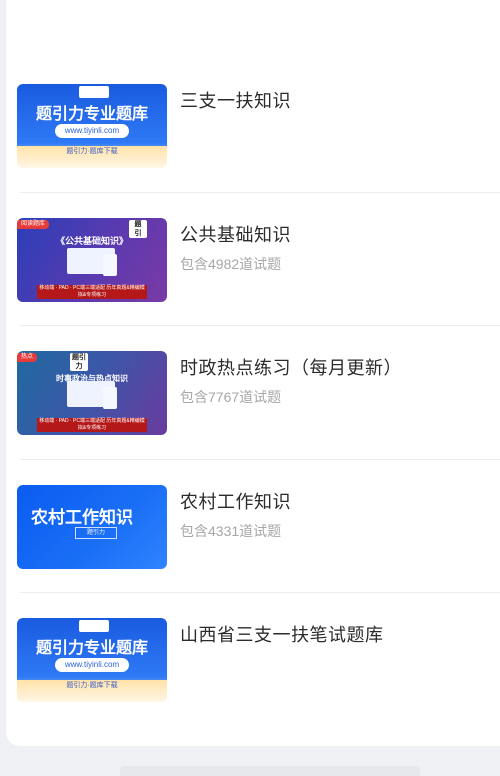  Describe the element at coordinates (231, 397) in the screenshot. I see `item-question-count: 包含7767道试题` at that location.